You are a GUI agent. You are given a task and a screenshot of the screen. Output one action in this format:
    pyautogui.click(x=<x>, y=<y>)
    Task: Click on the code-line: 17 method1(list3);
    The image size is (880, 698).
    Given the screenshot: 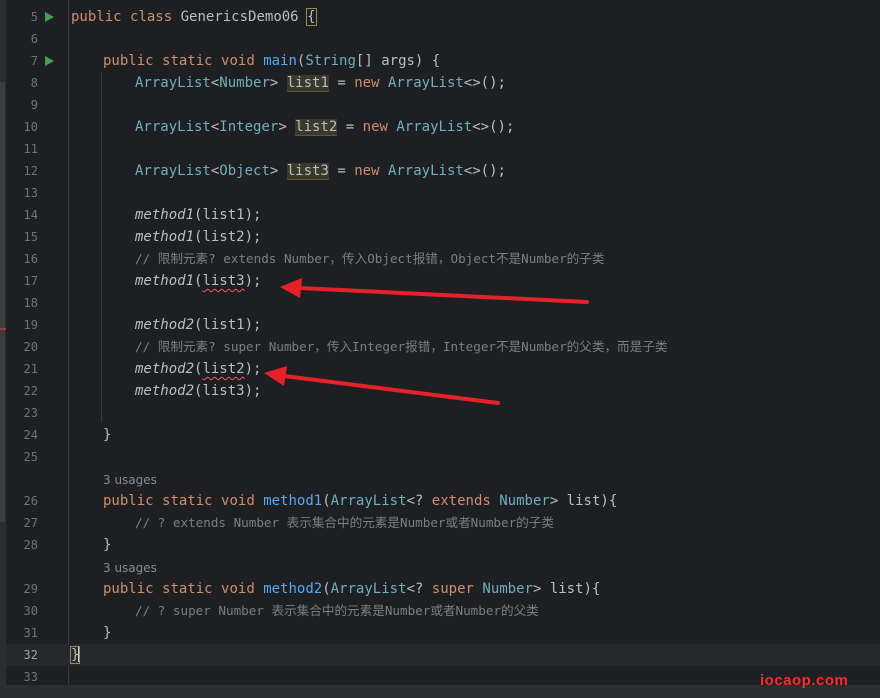 What is the action you would take?
    pyautogui.click(x=443, y=281)
    